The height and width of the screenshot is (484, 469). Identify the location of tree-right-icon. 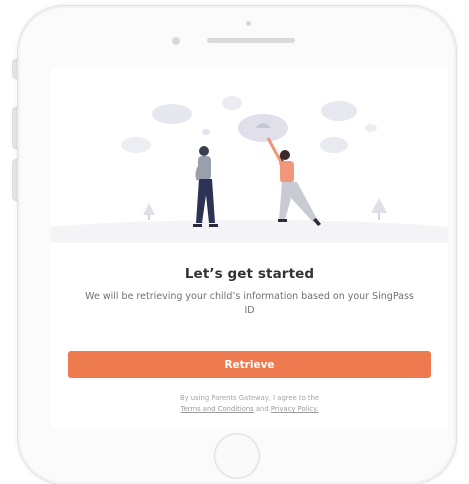
(379, 209).